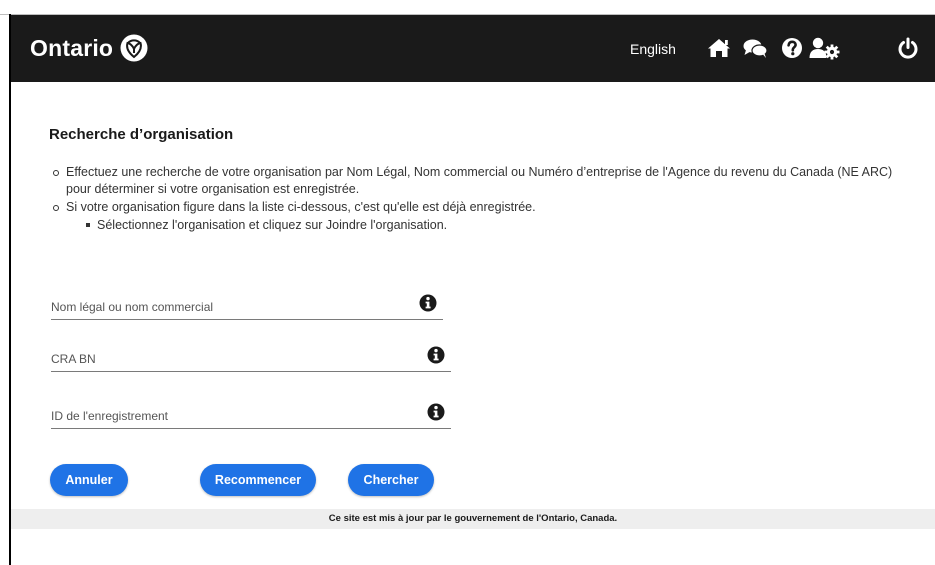 The image size is (935, 565). Describe the element at coordinates (473, 48) in the screenshot. I see `site-header: Ontario English` at that location.